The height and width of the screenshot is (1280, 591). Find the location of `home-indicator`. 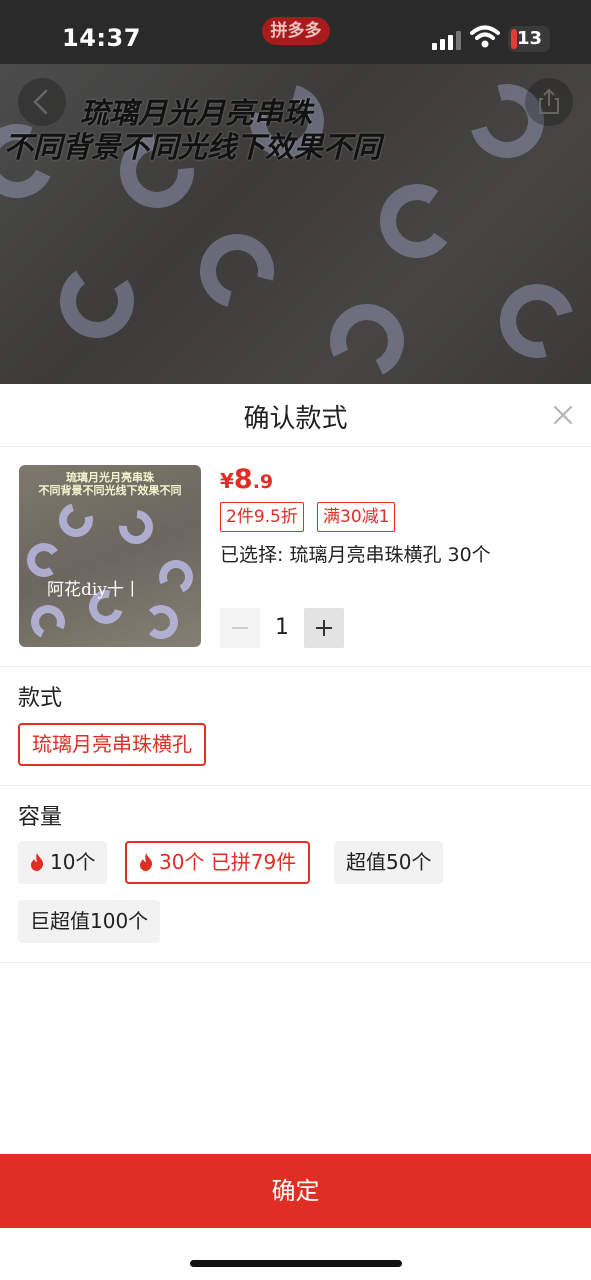

home-indicator is located at coordinates (296, 1263).